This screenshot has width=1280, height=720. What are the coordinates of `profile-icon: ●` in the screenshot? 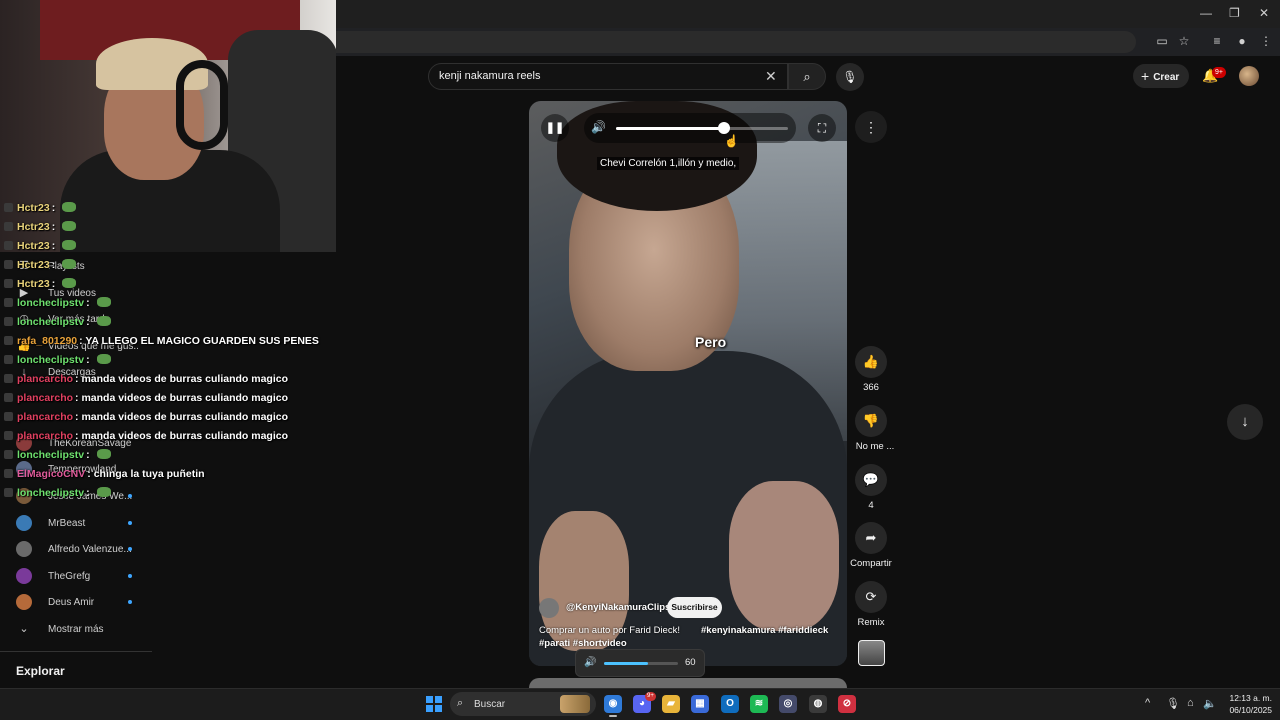 It's located at (1242, 41).